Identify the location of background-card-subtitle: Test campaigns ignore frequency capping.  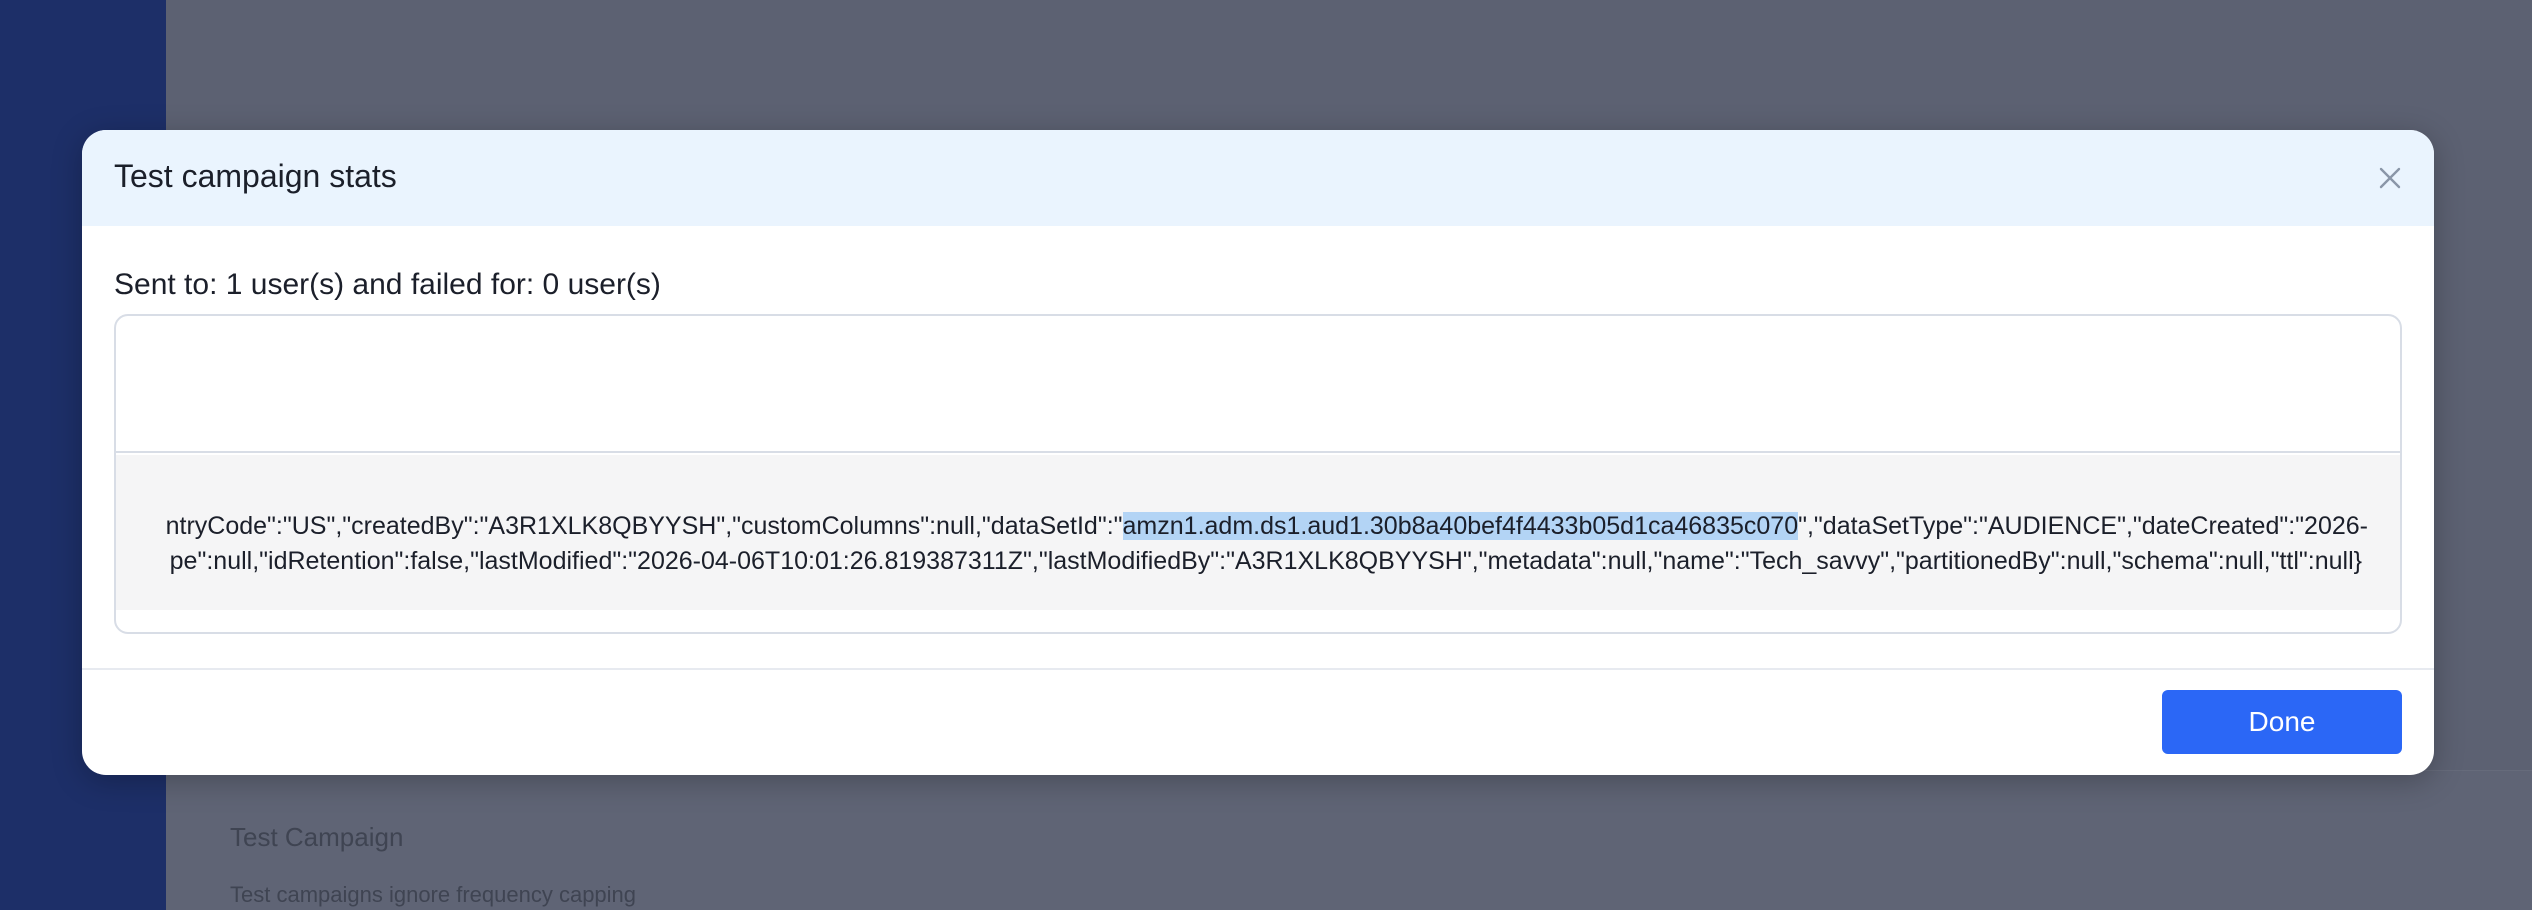
(433, 894).